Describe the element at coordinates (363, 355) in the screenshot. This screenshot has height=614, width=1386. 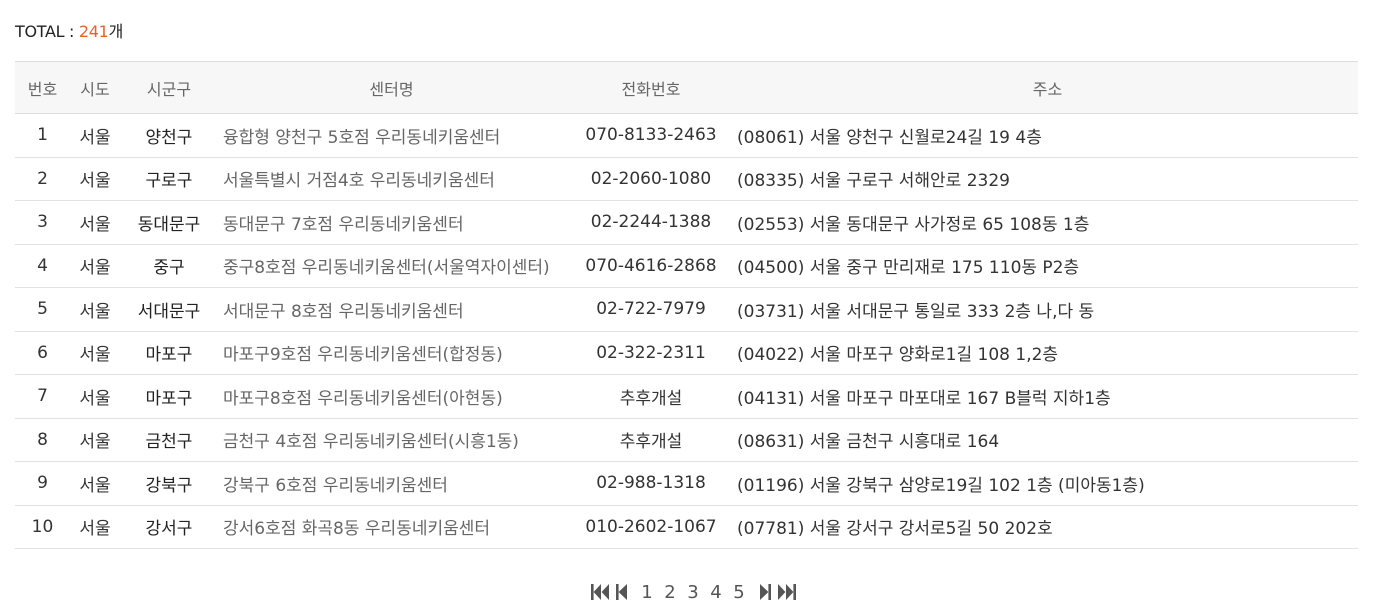
I see `cell-center-name: 마포구9호점 우리동네키움센터(합정동)` at that location.